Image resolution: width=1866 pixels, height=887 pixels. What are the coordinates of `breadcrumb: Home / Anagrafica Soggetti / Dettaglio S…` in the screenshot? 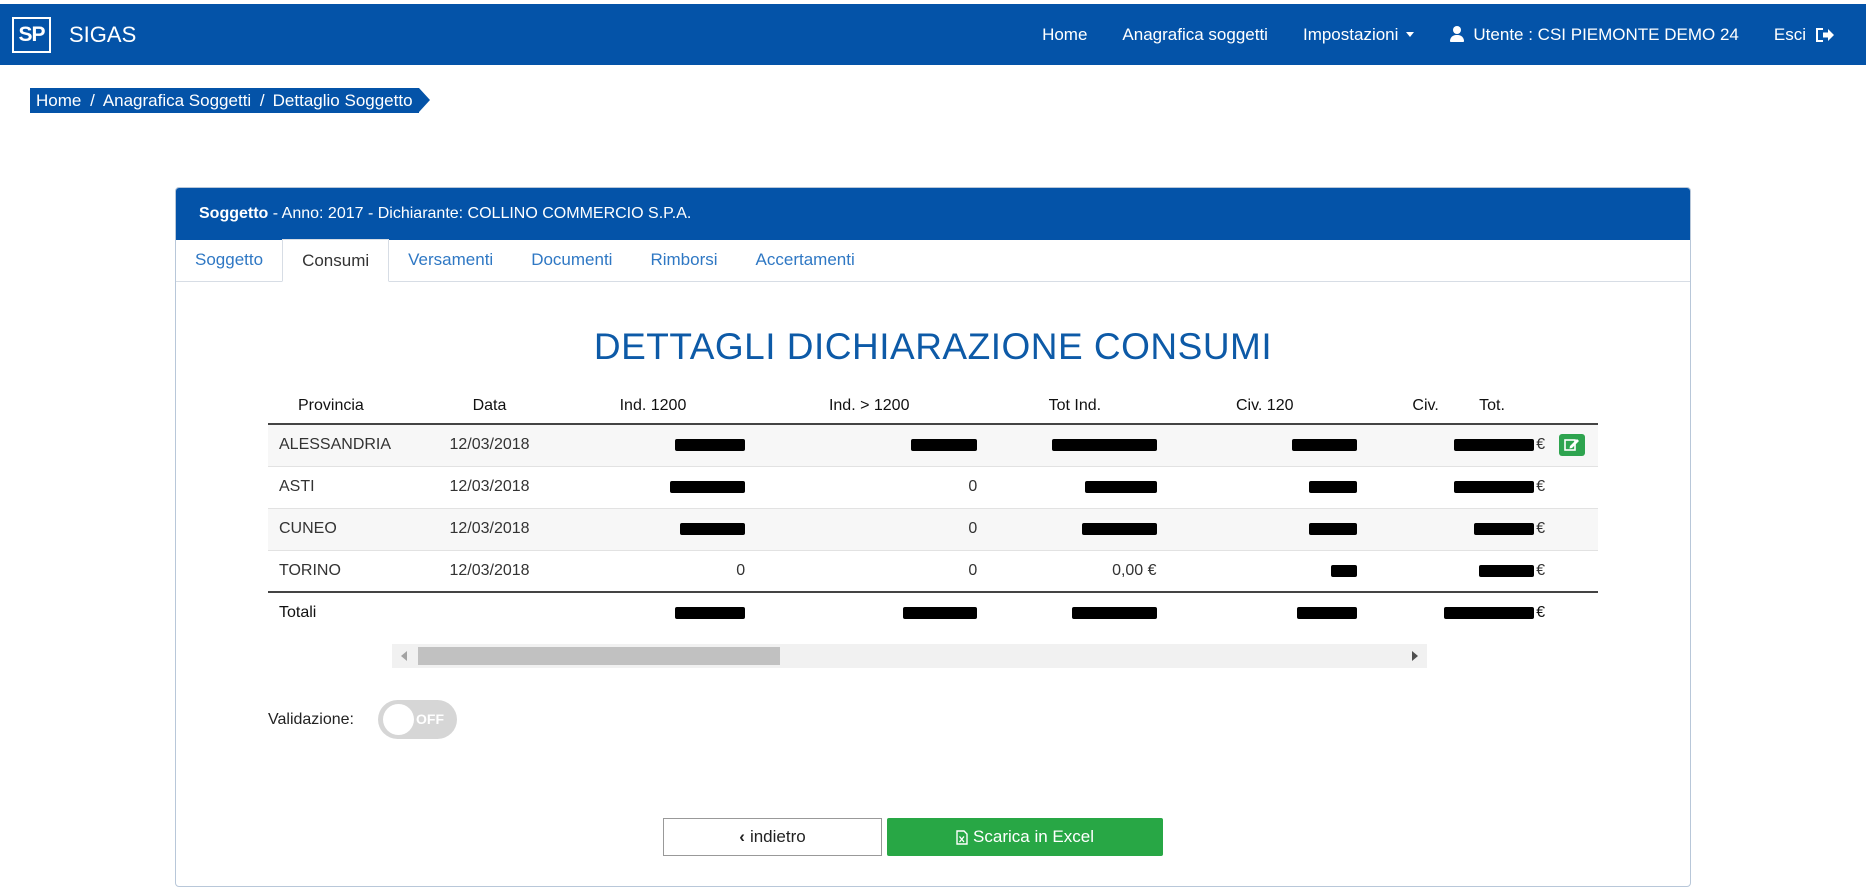 It's located at (230, 100).